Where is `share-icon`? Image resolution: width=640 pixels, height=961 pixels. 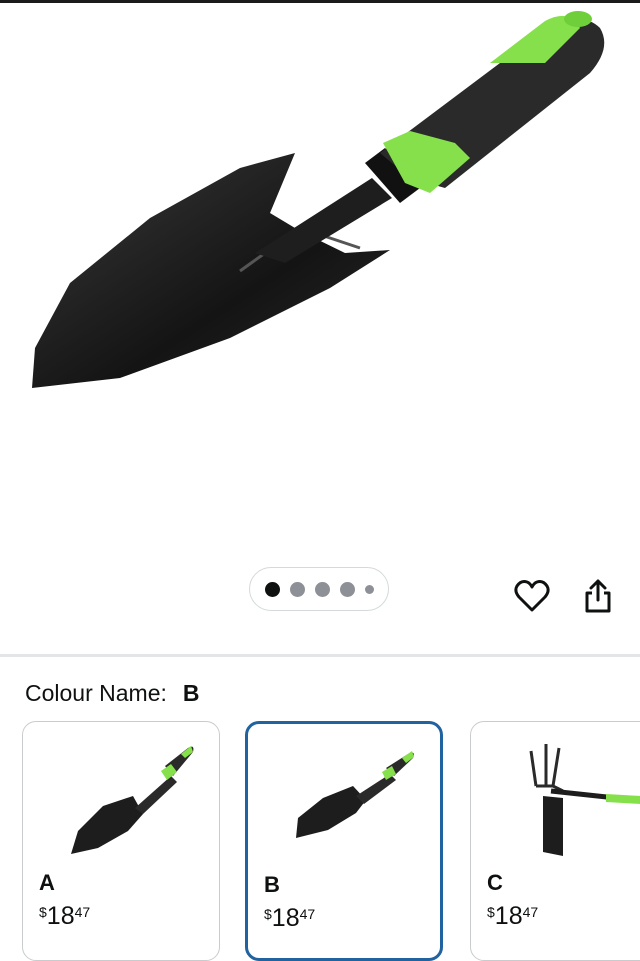 share-icon is located at coordinates (598, 596).